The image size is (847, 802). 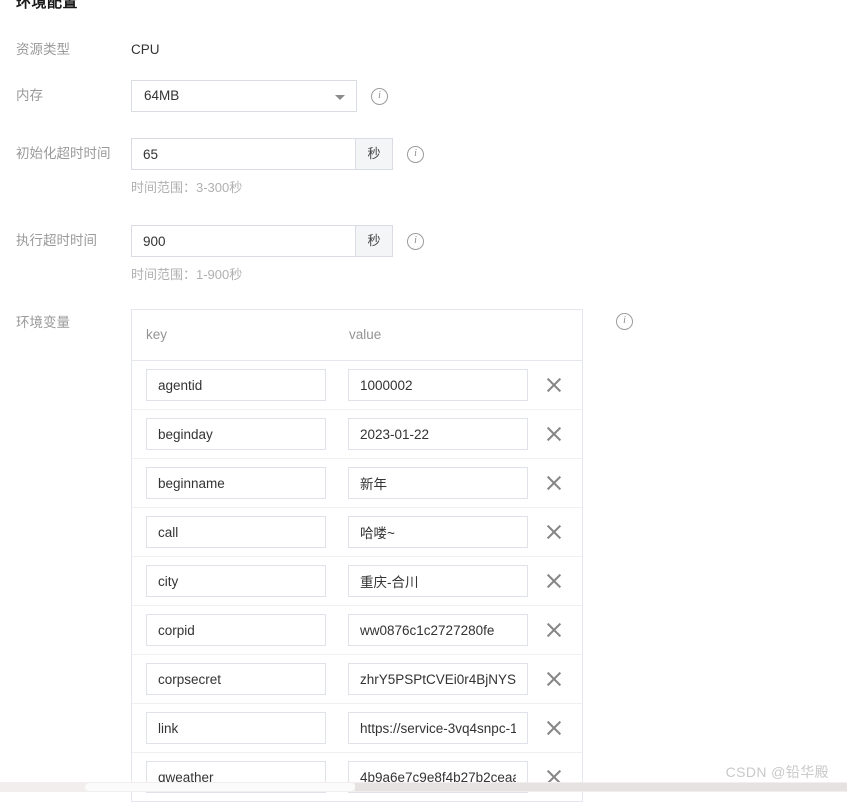 I want to click on scrollbar-thumb, so click(x=220, y=787).